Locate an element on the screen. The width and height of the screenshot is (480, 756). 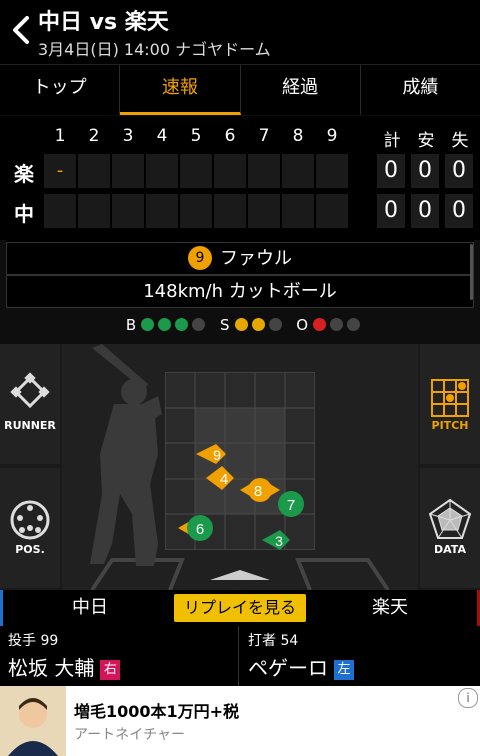
pitch-number-badge: 9 is located at coordinates (200, 258).